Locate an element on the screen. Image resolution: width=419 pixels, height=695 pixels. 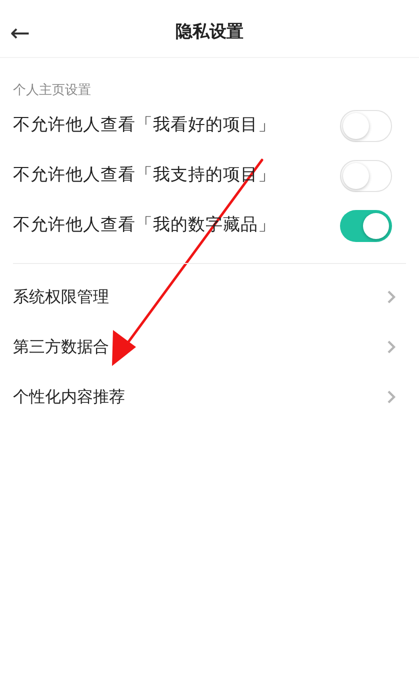
menu-item: 个性化内容推荐 is located at coordinates (209, 397).